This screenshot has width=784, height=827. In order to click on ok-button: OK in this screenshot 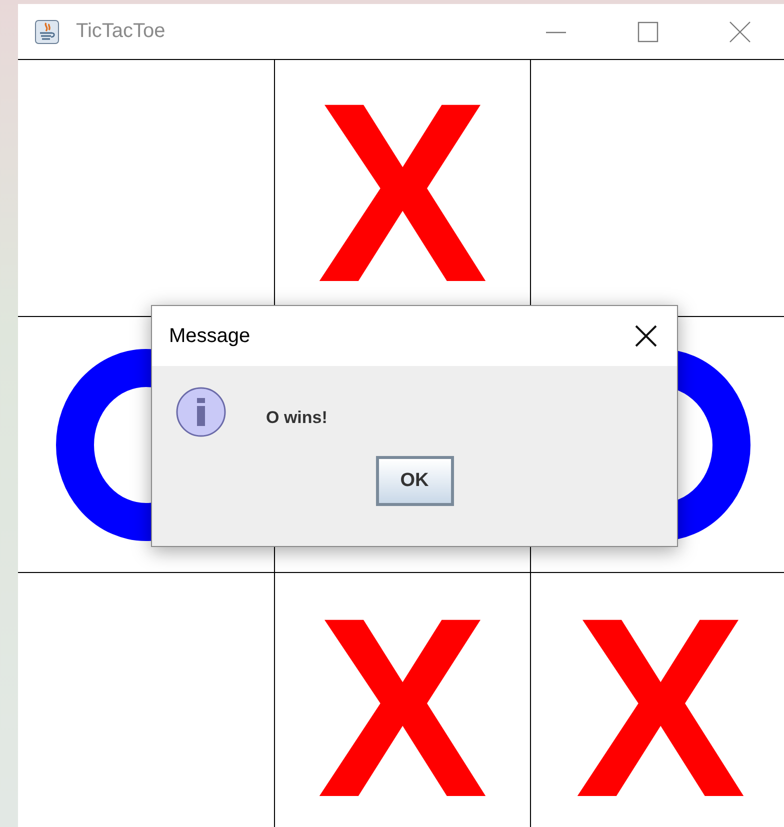, I will do `click(415, 481)`.